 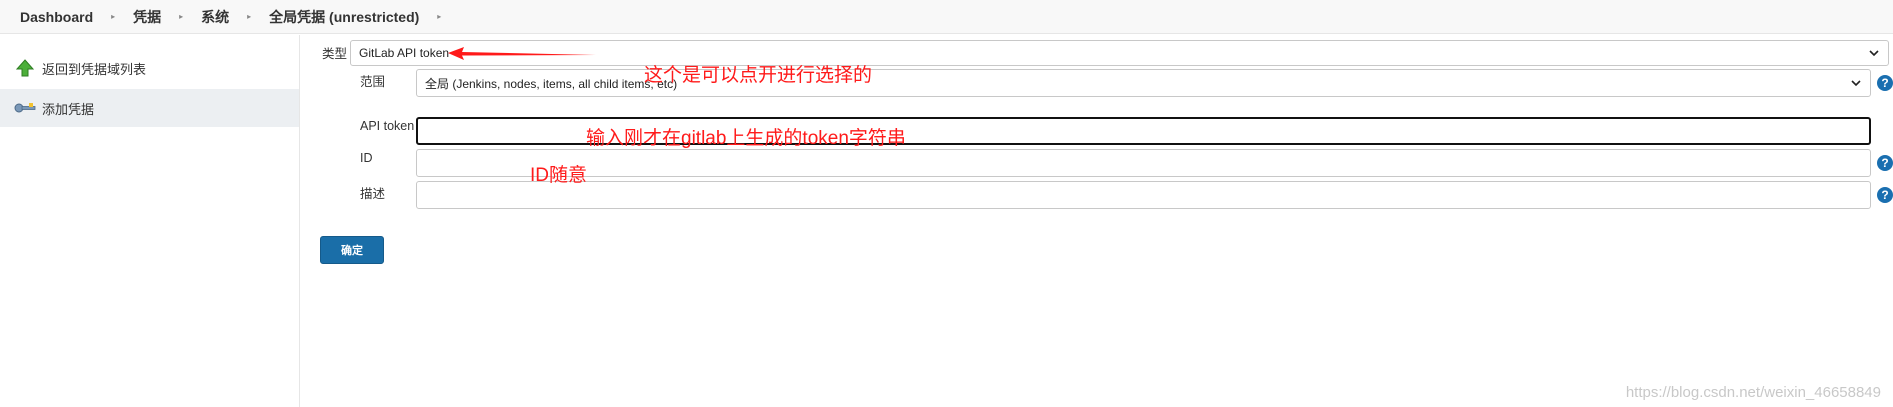 What do you see at coordinates (387, 126) in the screenshot?
I see `api-token-label: API token` at bounding box center [387, 126].